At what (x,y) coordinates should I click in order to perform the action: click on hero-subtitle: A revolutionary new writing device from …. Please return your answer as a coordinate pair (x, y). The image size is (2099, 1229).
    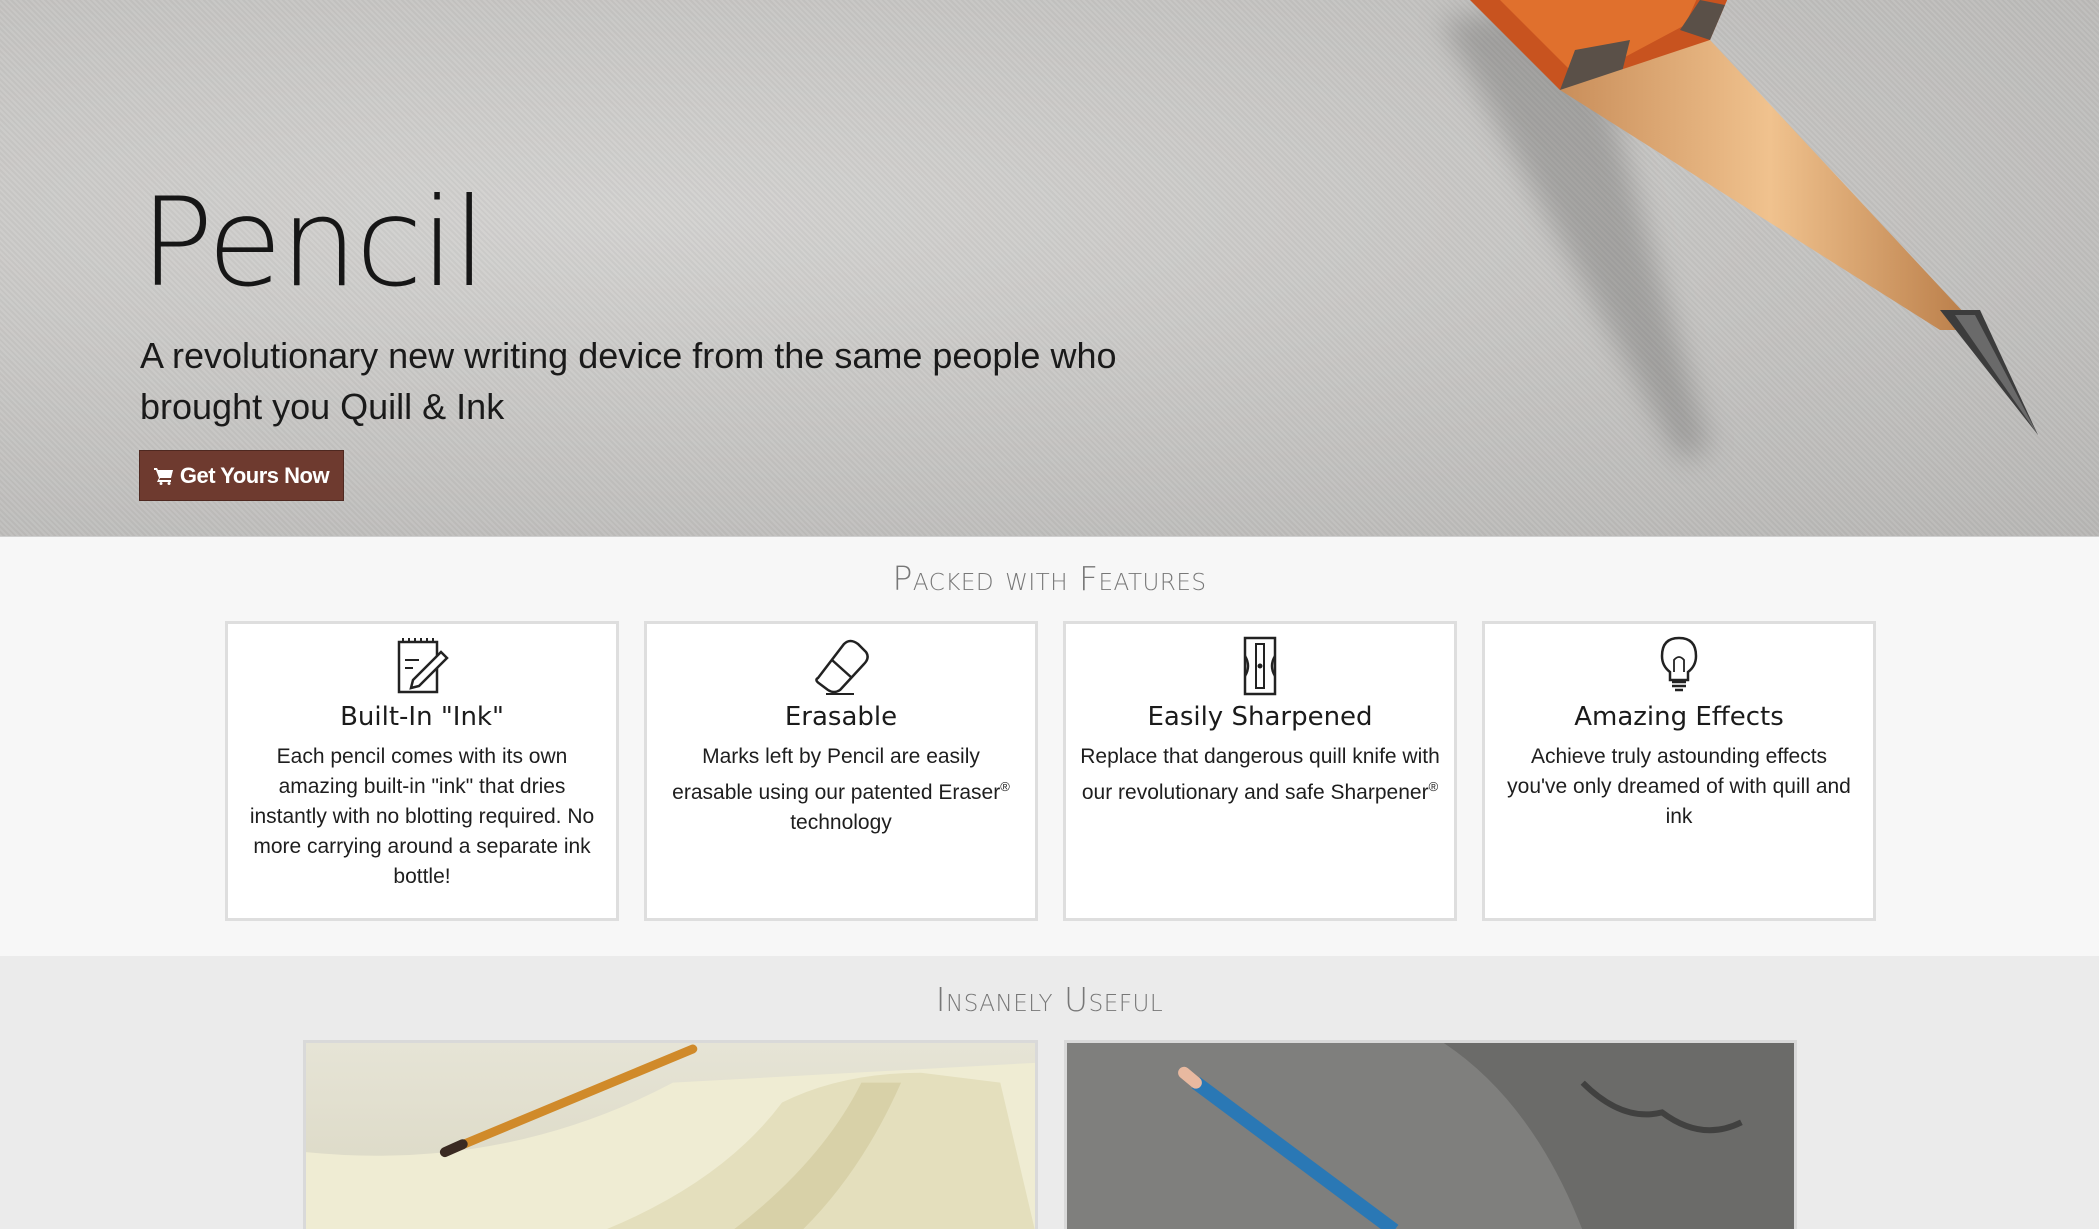
    Looking at the image, I should click on (628, 381).